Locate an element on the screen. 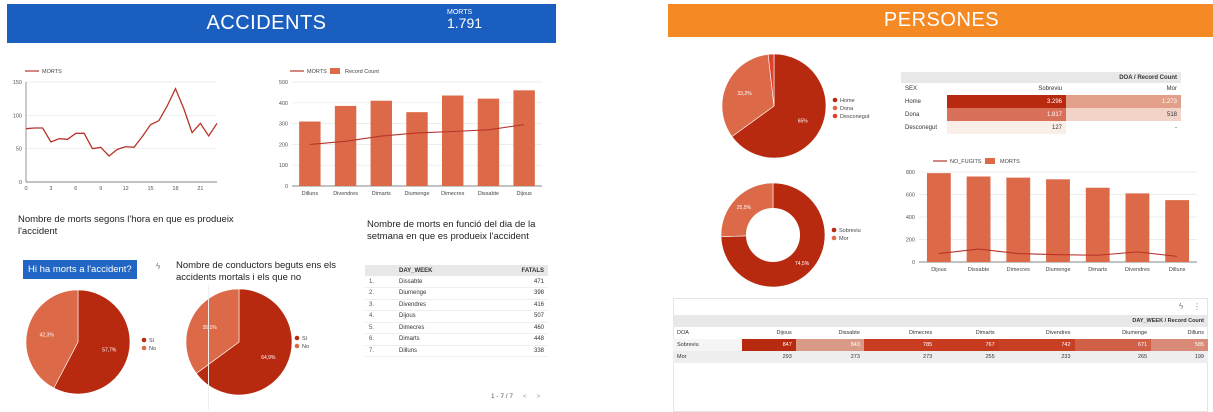  doa-header: DOA is located at coordinates (707, 333).